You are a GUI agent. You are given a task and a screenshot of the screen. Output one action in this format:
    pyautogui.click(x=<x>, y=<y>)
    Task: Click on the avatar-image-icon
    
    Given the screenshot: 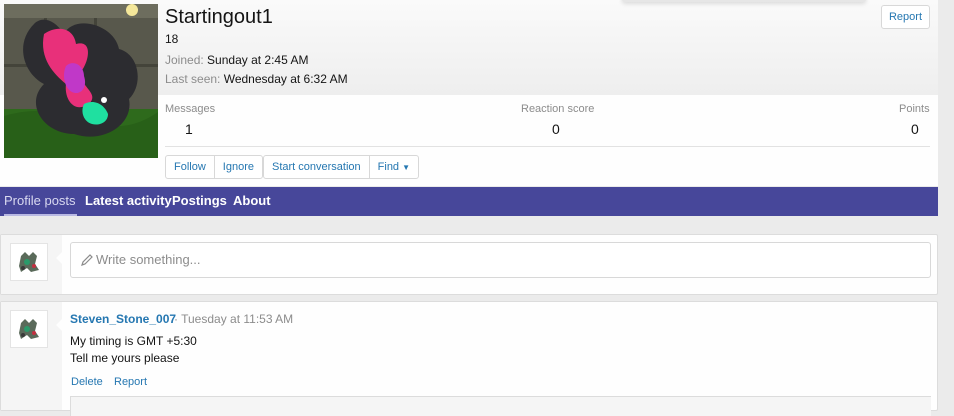 What is the action you would take?
    pyautogui.click(x=81, y=81)
    